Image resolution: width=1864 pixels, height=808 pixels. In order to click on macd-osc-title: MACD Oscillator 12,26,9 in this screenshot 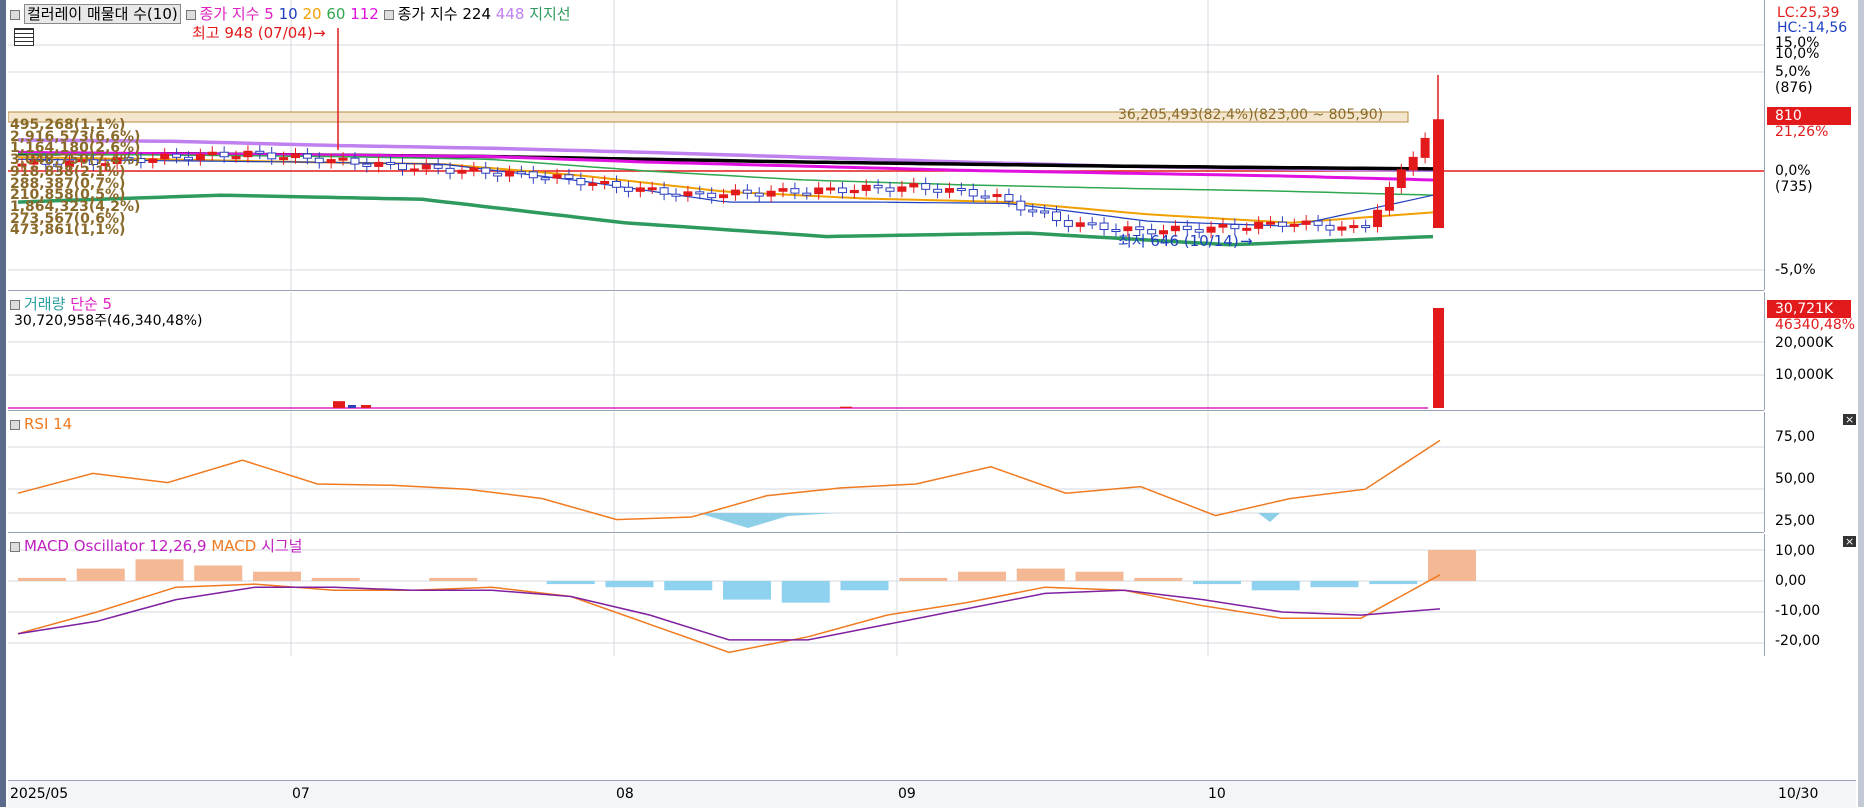, I will do `click(115, 546)`.